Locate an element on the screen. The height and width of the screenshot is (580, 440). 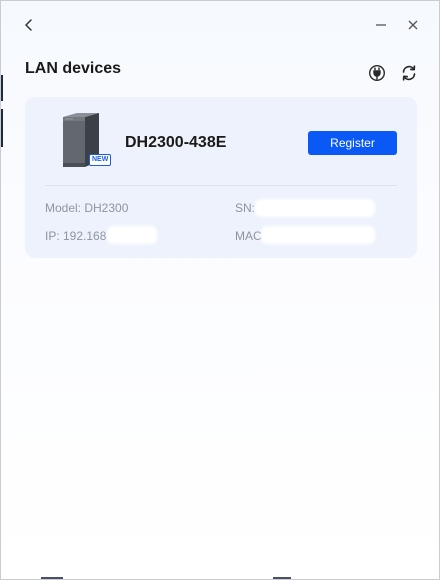
mac-label: MAC is located at coordinates (248, 236).